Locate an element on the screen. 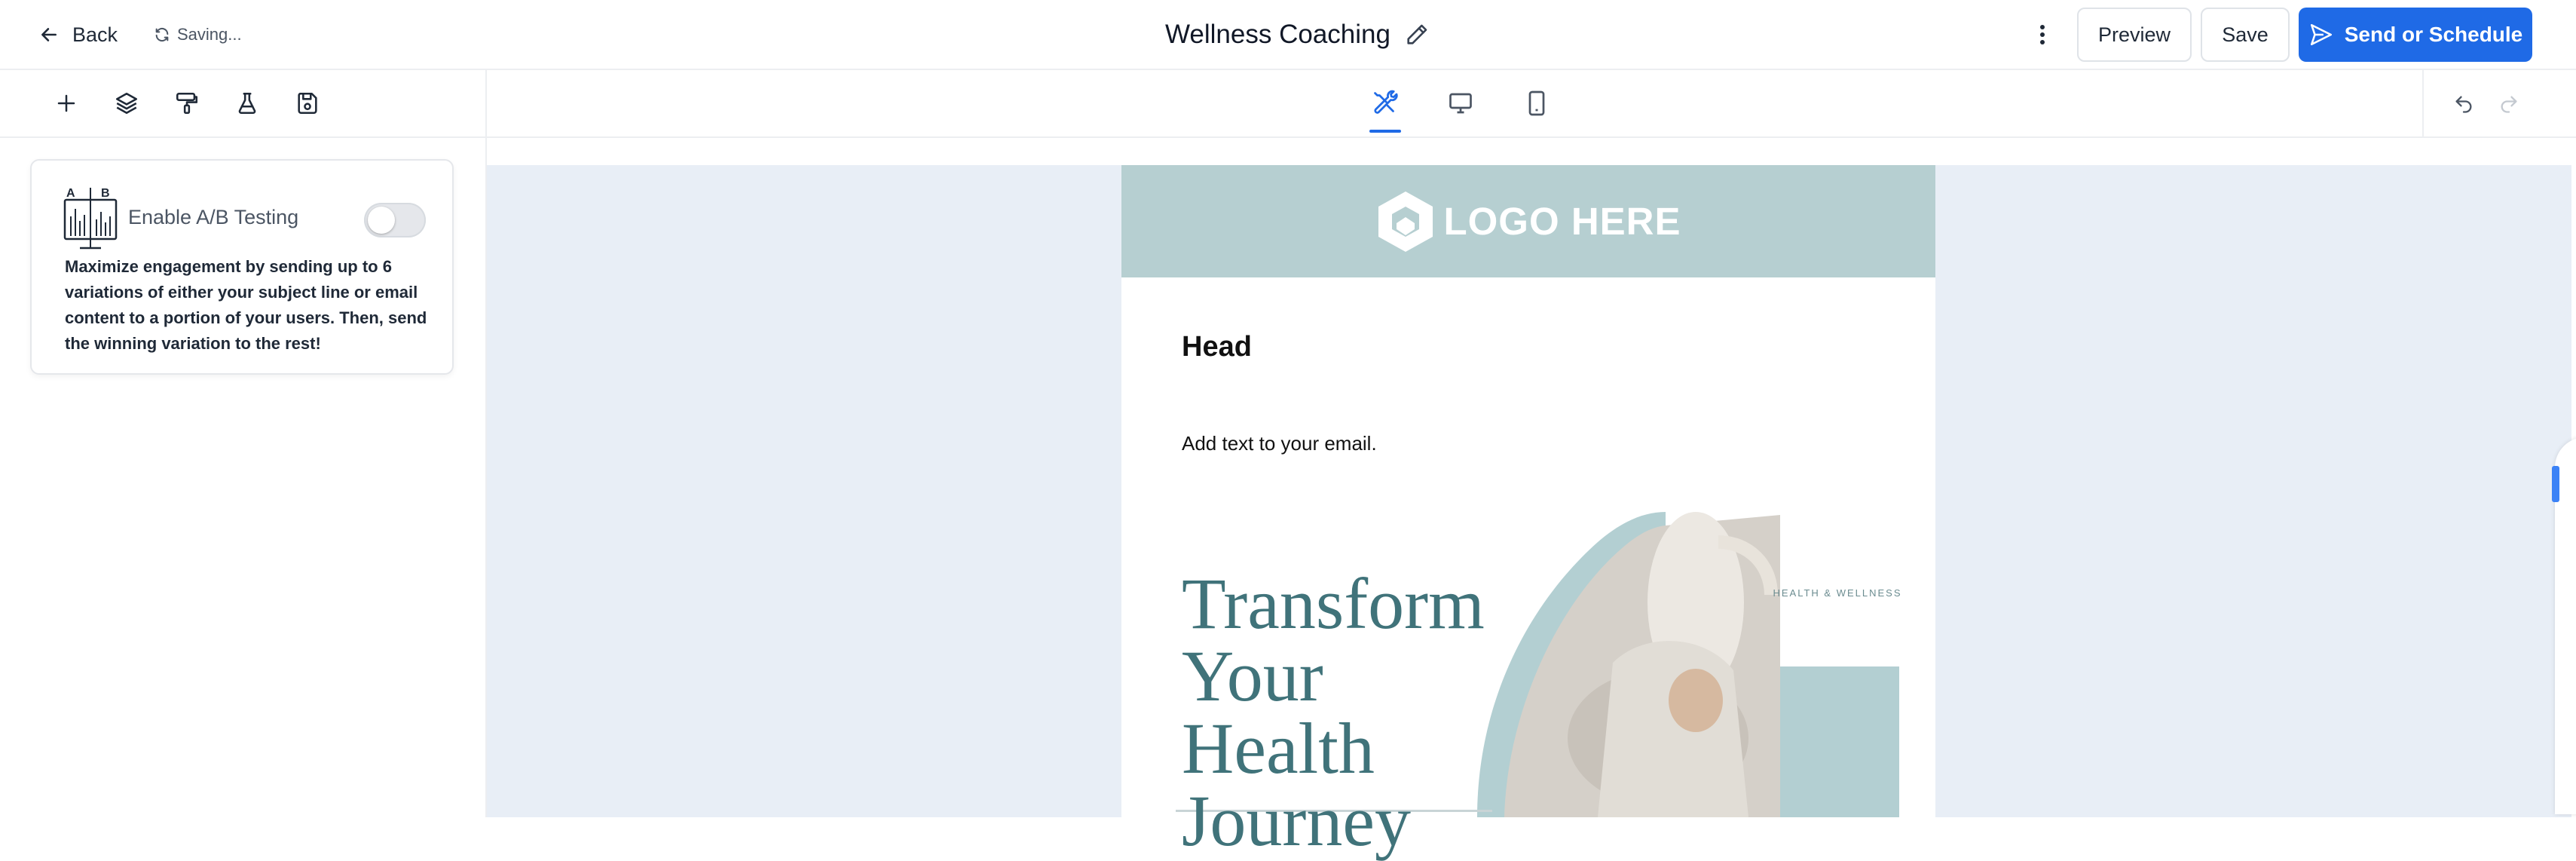 The height and width of the screenshot is (861, 2576). ab-testing-toggle is located at coordinates (395, 220).